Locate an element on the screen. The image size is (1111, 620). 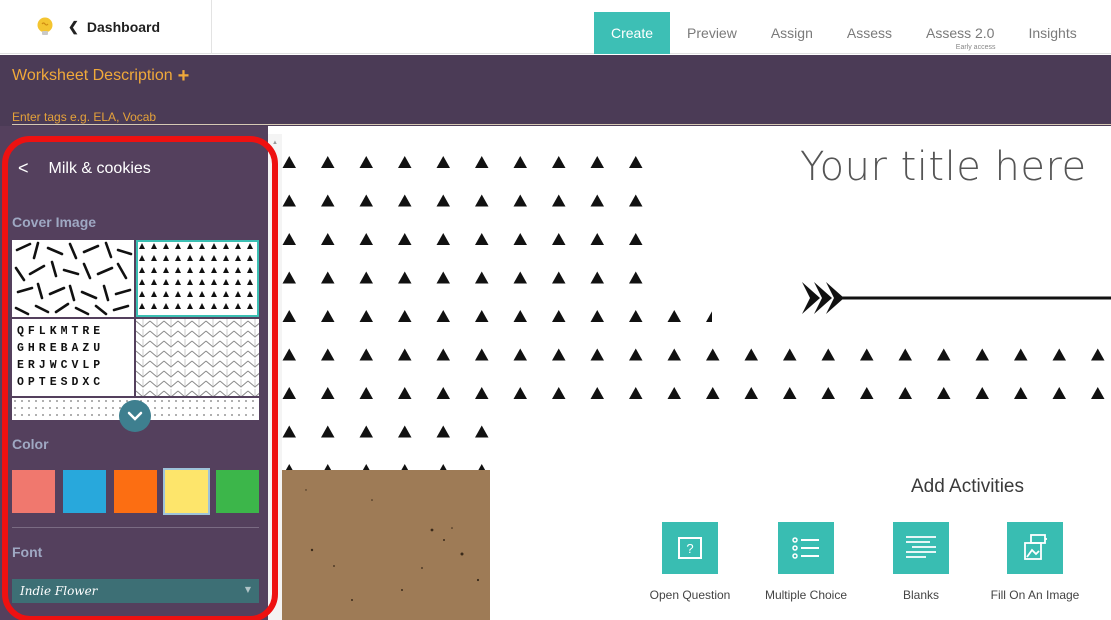
tab-preview-label: Preview is located at coordinates (712, 33).